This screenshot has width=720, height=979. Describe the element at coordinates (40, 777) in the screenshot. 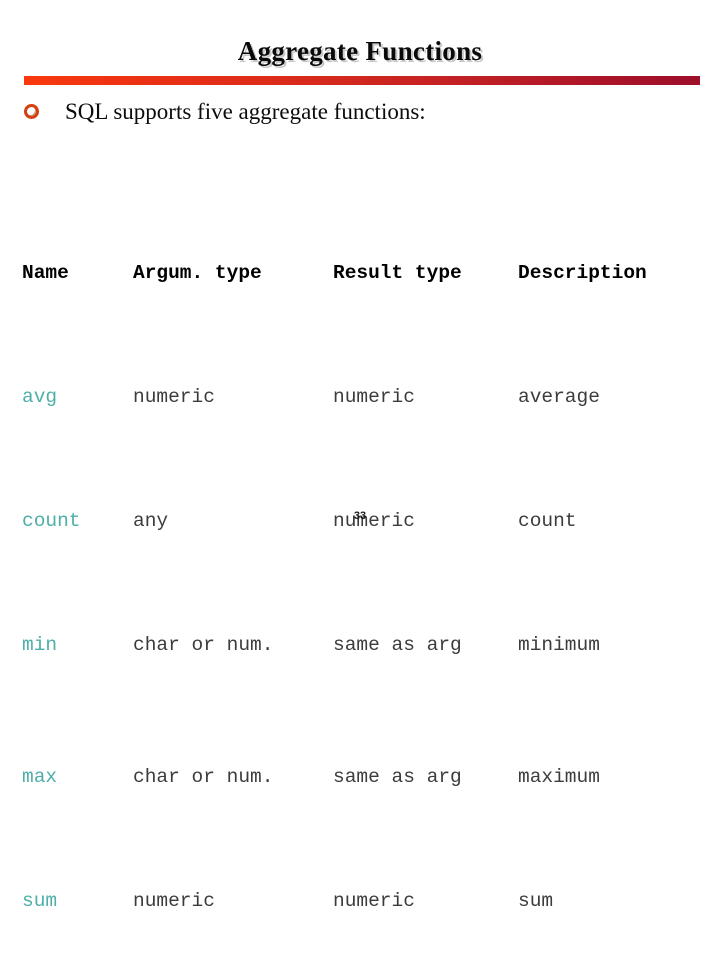

I see `cell-function-name: max` at that location.